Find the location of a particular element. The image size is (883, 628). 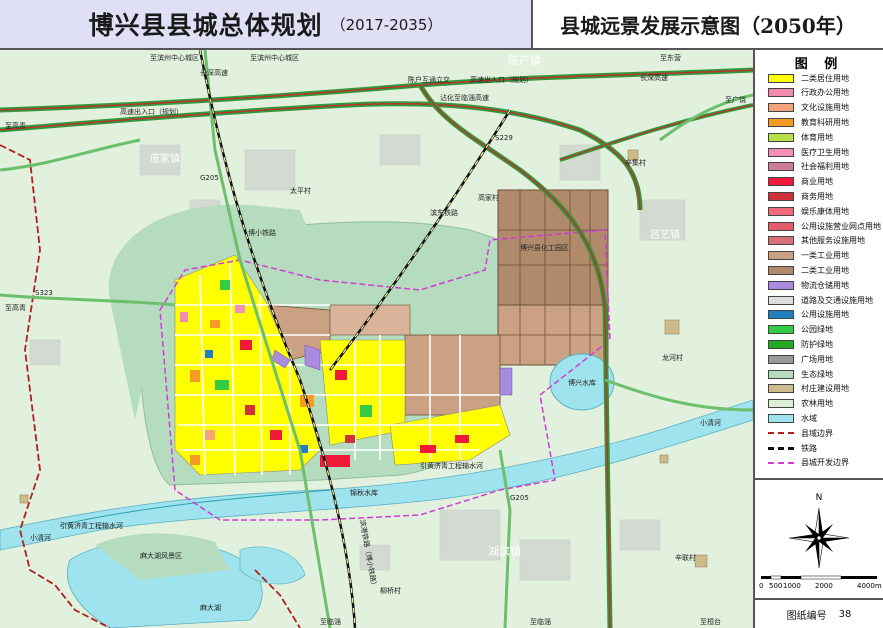

north-label: N is located at coordinates (819, 498).